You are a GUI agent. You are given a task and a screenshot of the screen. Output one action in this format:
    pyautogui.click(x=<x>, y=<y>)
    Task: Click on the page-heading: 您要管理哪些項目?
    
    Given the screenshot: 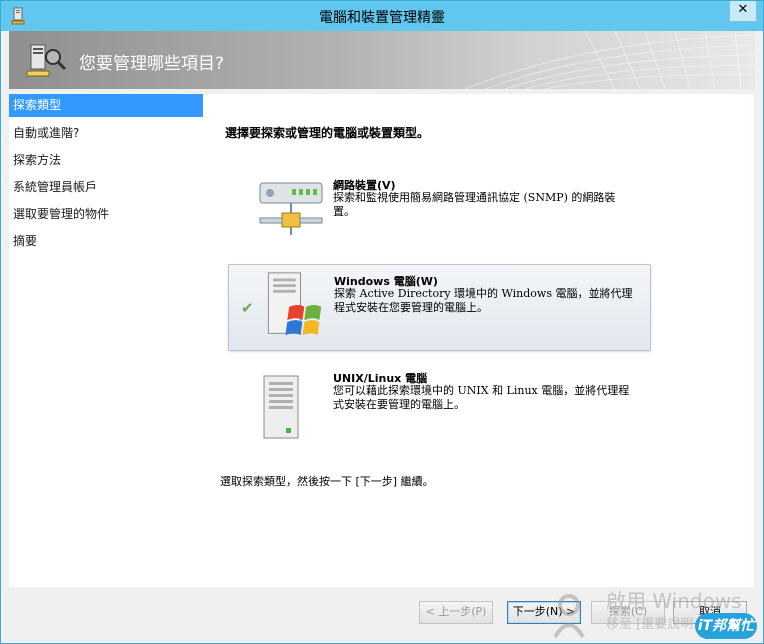 What is the action you would take?
    pyautogui.click(x=152, y=64)
    